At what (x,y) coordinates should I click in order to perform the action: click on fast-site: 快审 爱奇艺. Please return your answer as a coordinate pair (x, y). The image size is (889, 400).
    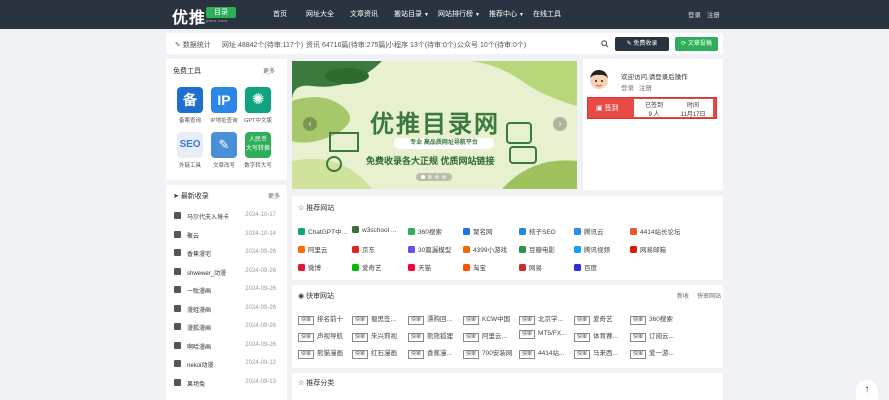
    Looking at the image, I should click on (593, 319).